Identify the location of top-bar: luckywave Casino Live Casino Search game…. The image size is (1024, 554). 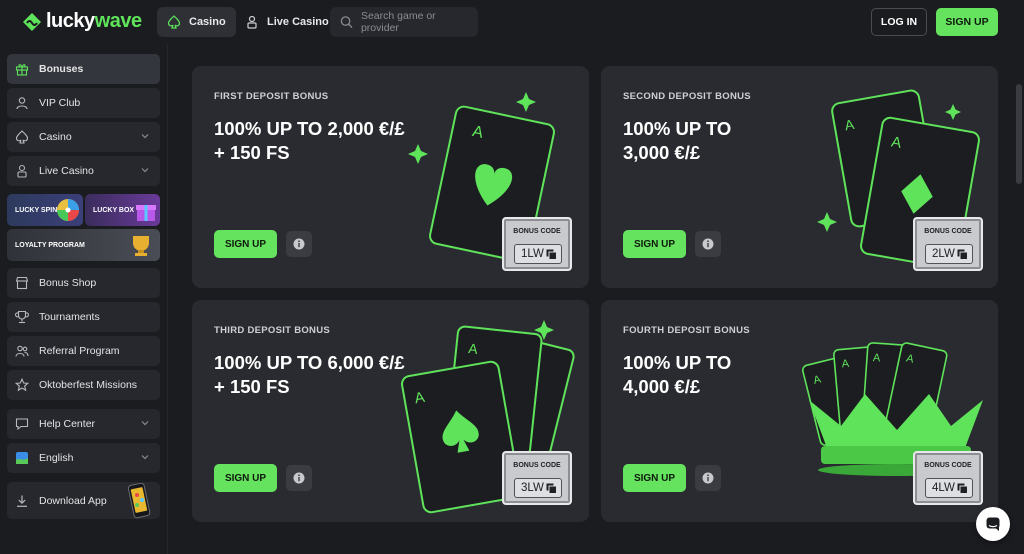
(512, 22).